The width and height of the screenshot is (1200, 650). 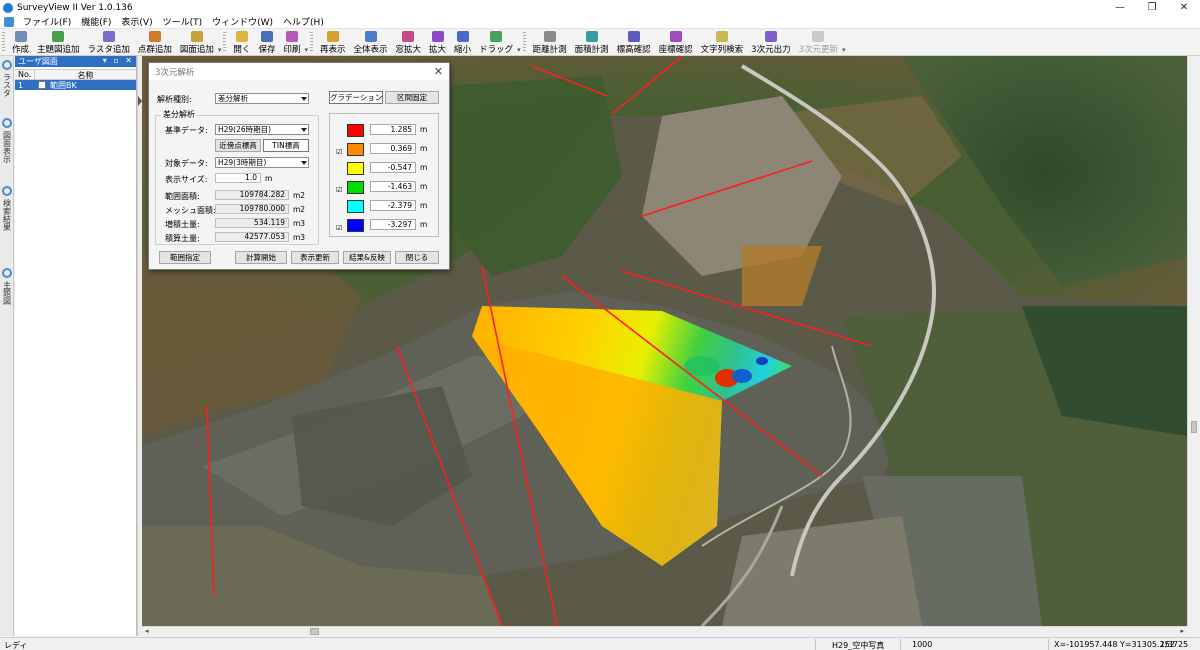 What do you see at coordinates (844, 50) in the screenshot?
I see `toolbar-overflow-icon: ▾` at bounding box center [844, 50].